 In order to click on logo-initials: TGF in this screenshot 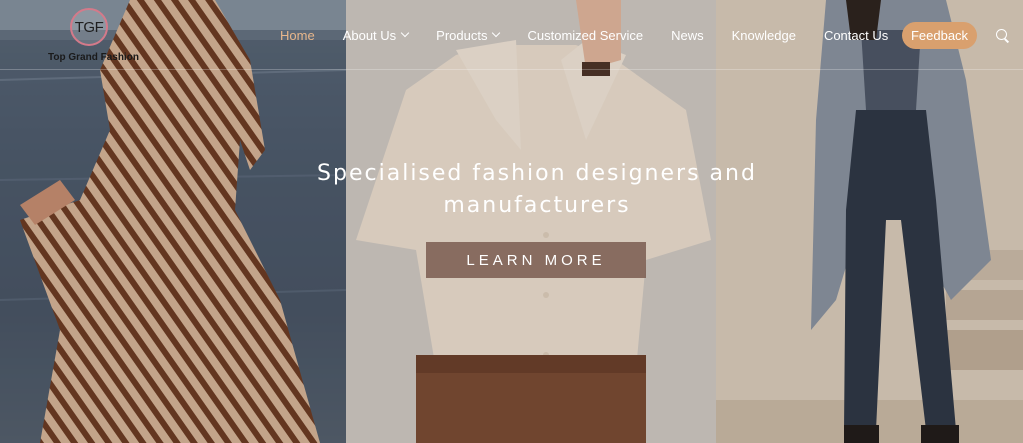, I will do `click(89, 27)`.